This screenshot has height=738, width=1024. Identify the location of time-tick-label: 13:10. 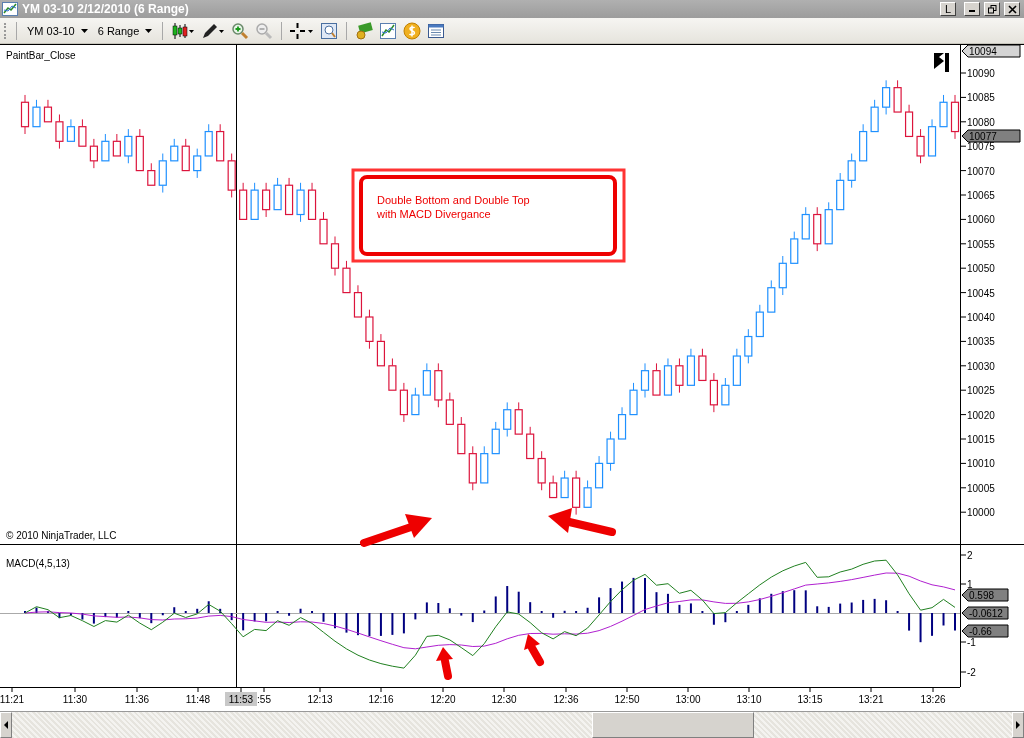
(749, 699).